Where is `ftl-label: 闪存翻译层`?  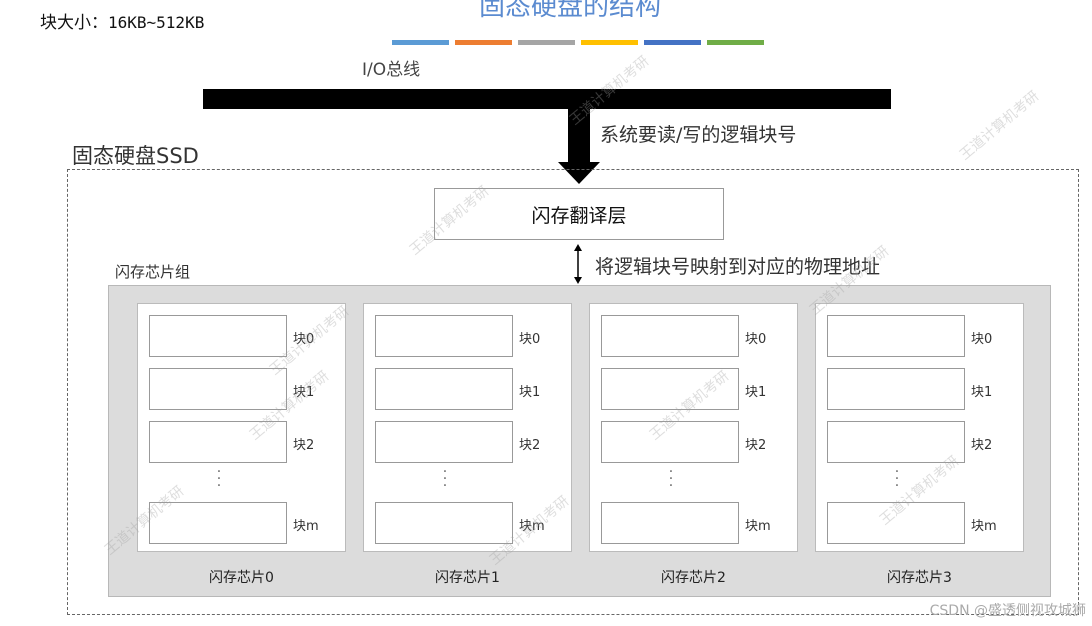
ftl-label: 闪存翻译层 is located at coordinates (579, 215).